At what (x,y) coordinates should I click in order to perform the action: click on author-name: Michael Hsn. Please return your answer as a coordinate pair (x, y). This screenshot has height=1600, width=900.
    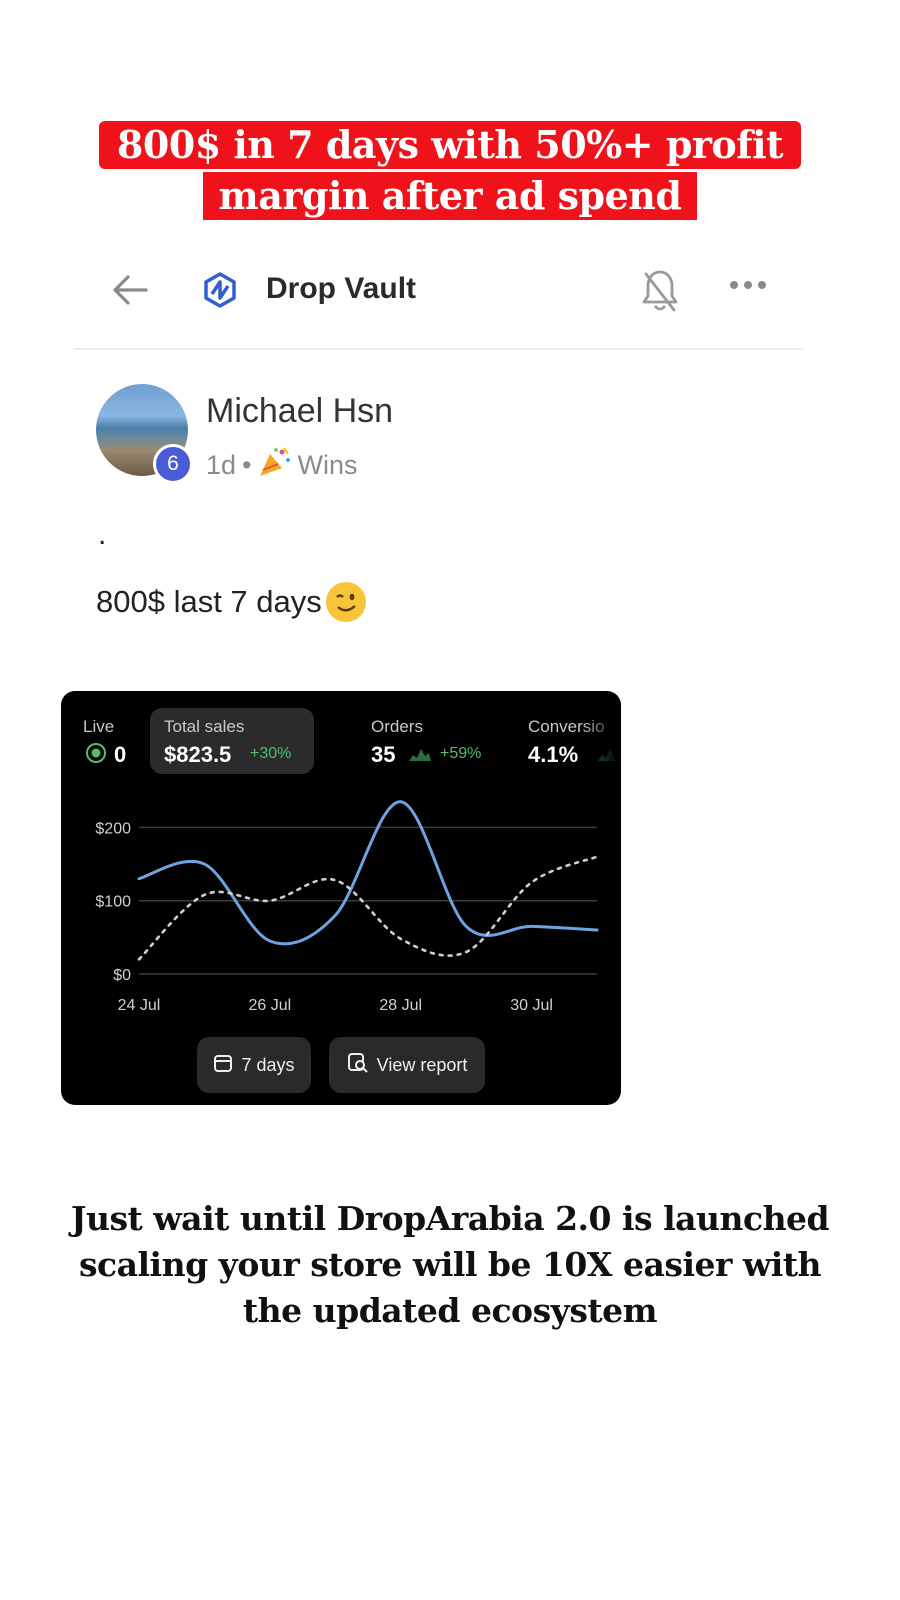
    Looking at the image, I should click on (299, 411).